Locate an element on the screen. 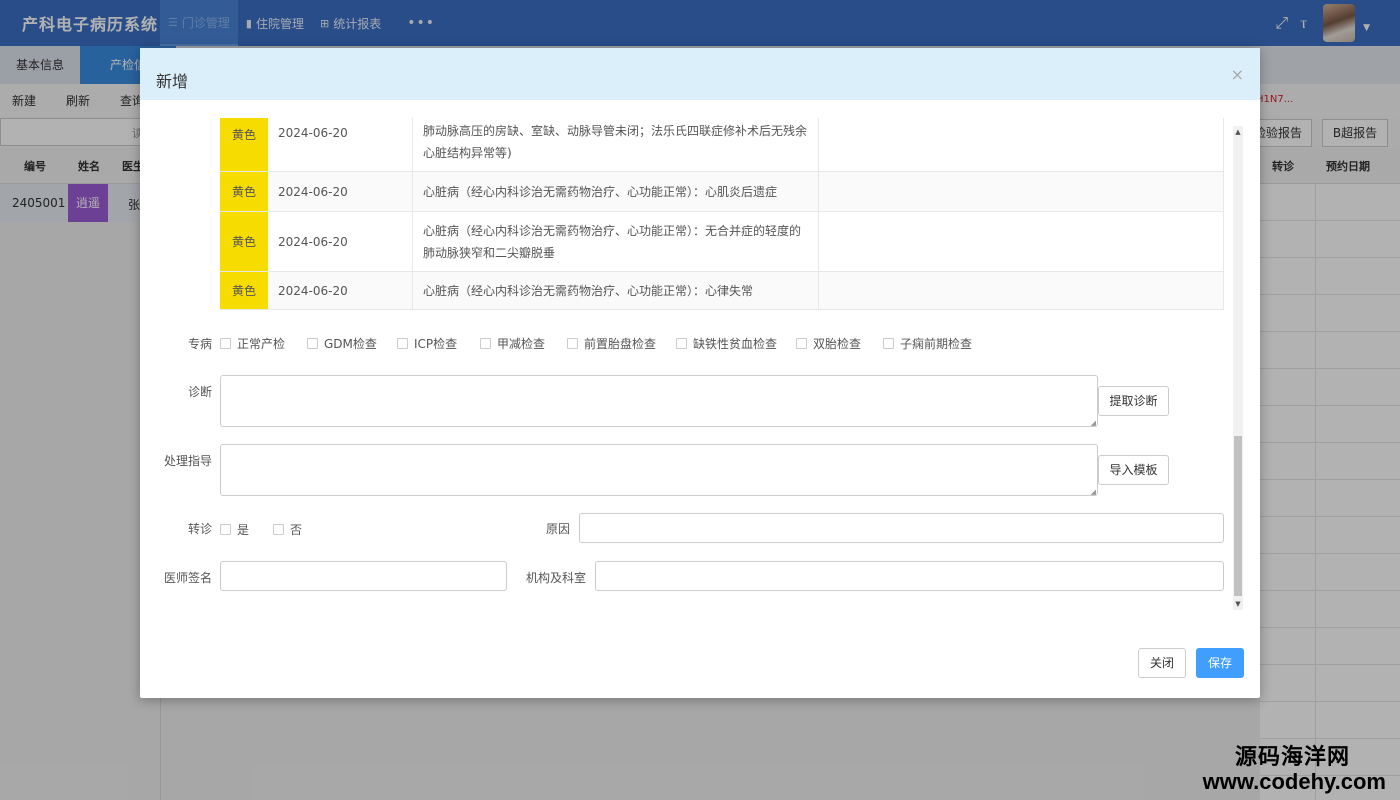 This screenshot has height=800, width=1400. checkbox-anemia: 缺铁性贫血检查 is located at coordinates (726, 343).